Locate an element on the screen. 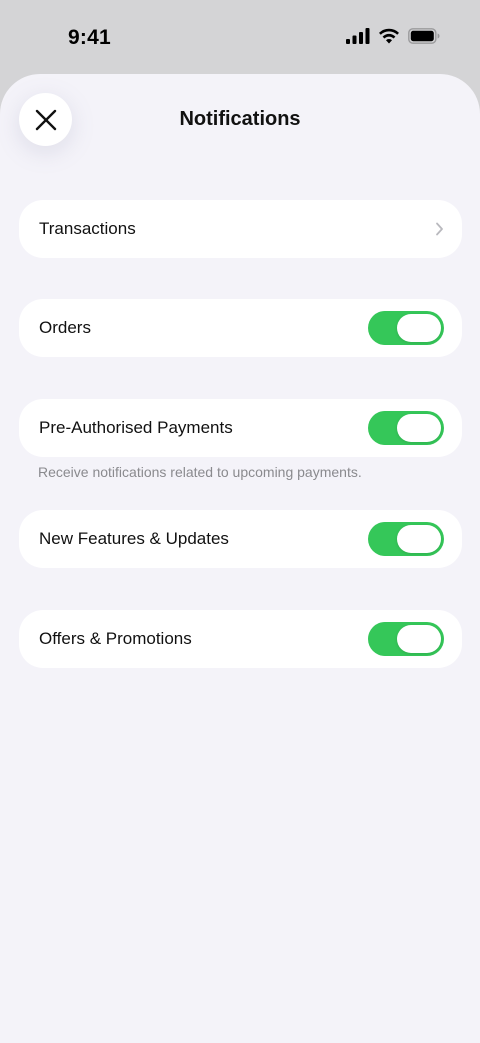 The image size is (480, 1043). row-label: Pre-Authorised Payments is located at coordinates (136, 427).